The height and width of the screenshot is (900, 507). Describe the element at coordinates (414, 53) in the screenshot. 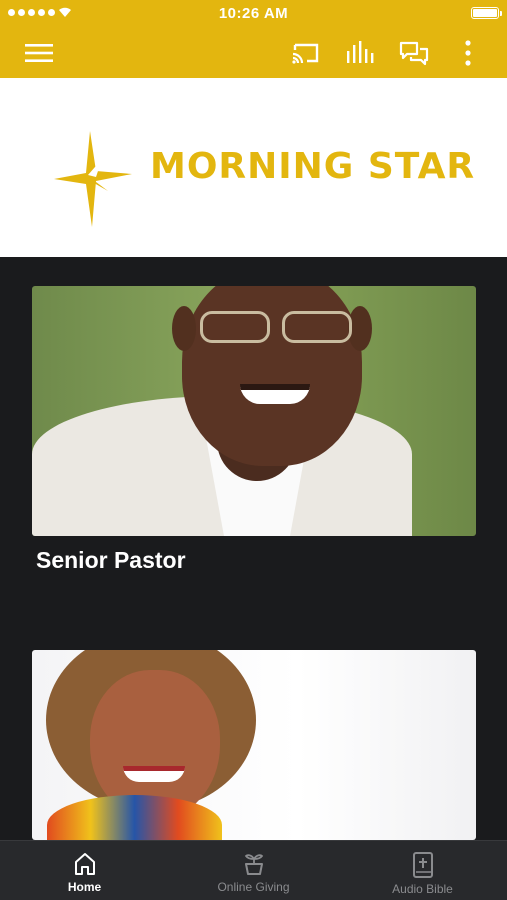

I see `chat-icon` at that location.